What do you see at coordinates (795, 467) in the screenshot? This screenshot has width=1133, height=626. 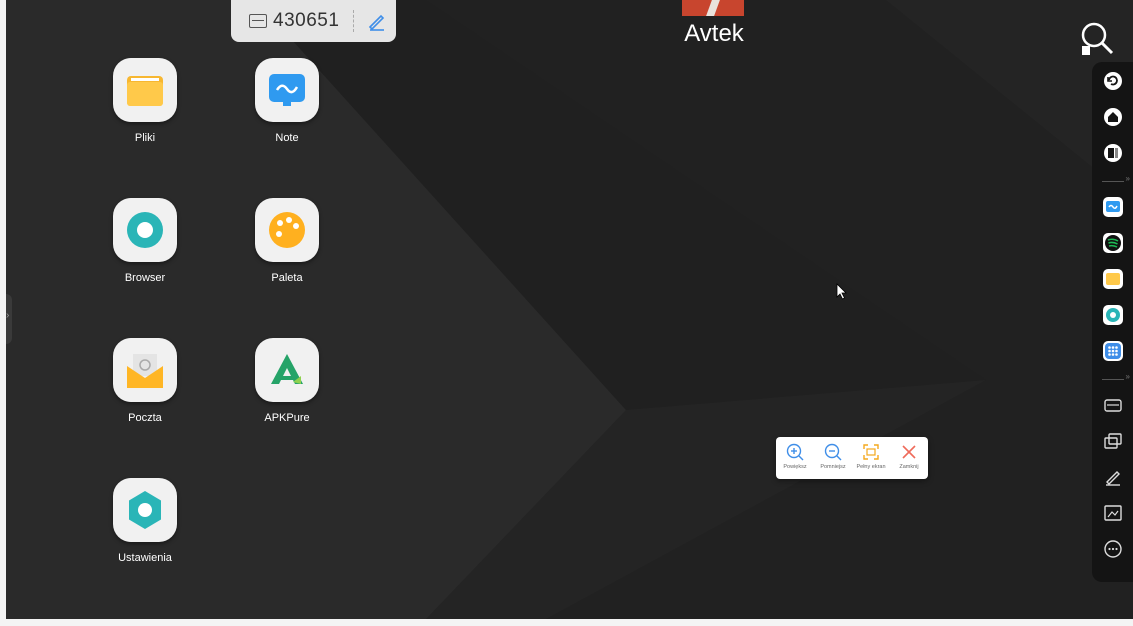 I see `zoom-in-label: Powiększ` at bounding box center [795, 467].